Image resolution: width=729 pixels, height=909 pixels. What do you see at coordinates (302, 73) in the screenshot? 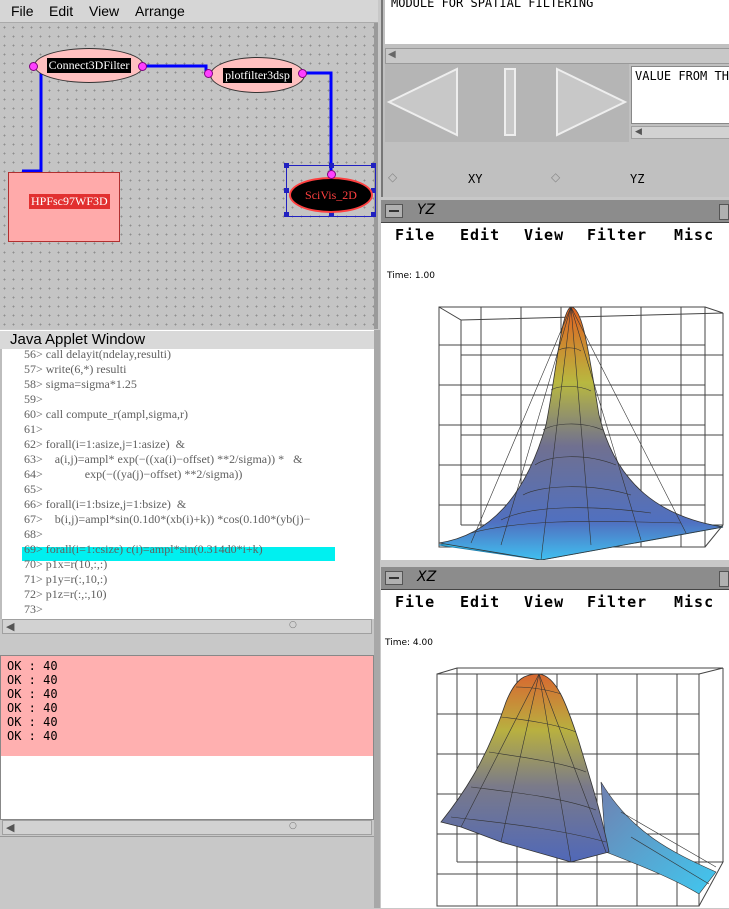
I see `plotfilter-output-port` at bounding box center [302, 73].